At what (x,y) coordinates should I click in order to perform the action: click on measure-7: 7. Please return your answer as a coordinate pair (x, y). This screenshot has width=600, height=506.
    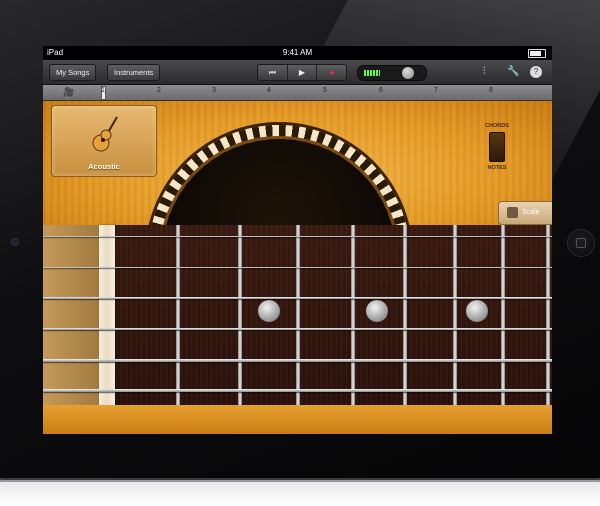
    Looking at the image, I should click on (436, 90).